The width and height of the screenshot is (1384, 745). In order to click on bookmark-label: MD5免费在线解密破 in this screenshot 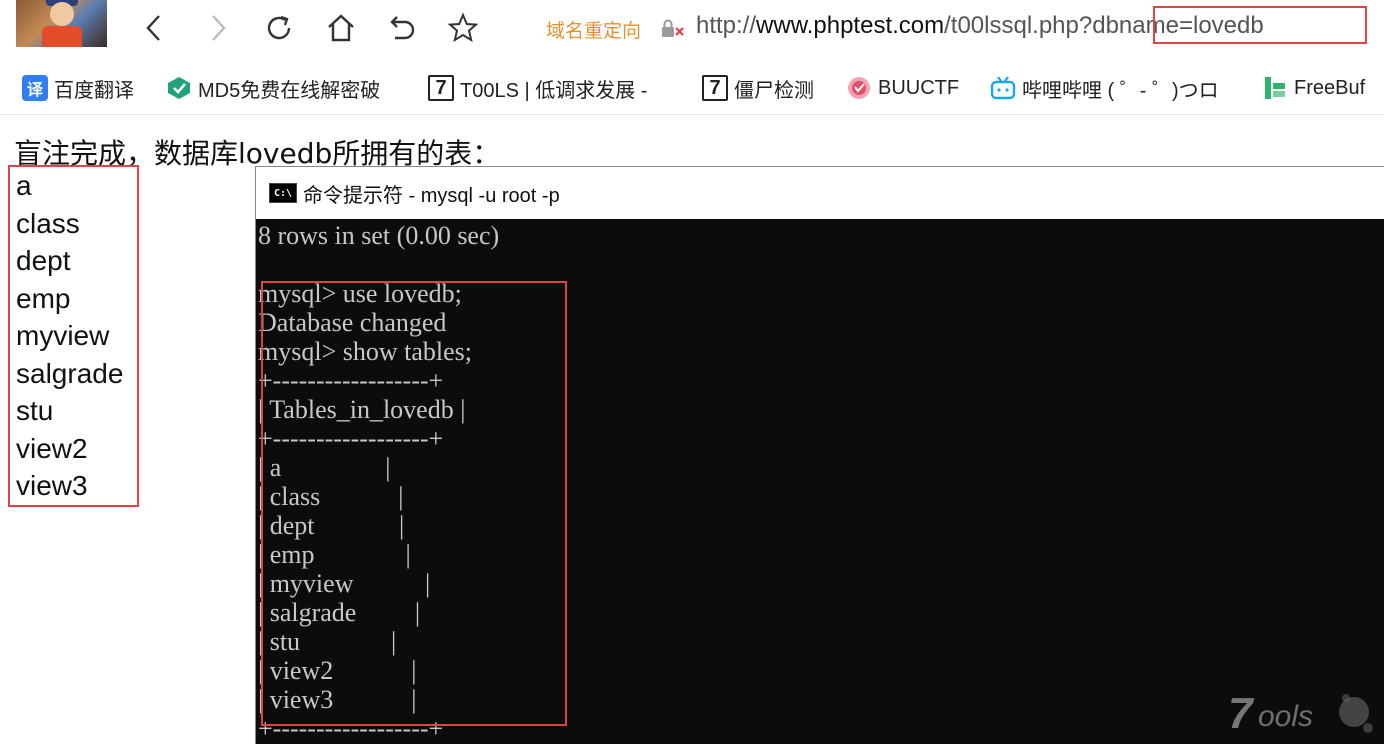, I will do `click(289, 90)`.